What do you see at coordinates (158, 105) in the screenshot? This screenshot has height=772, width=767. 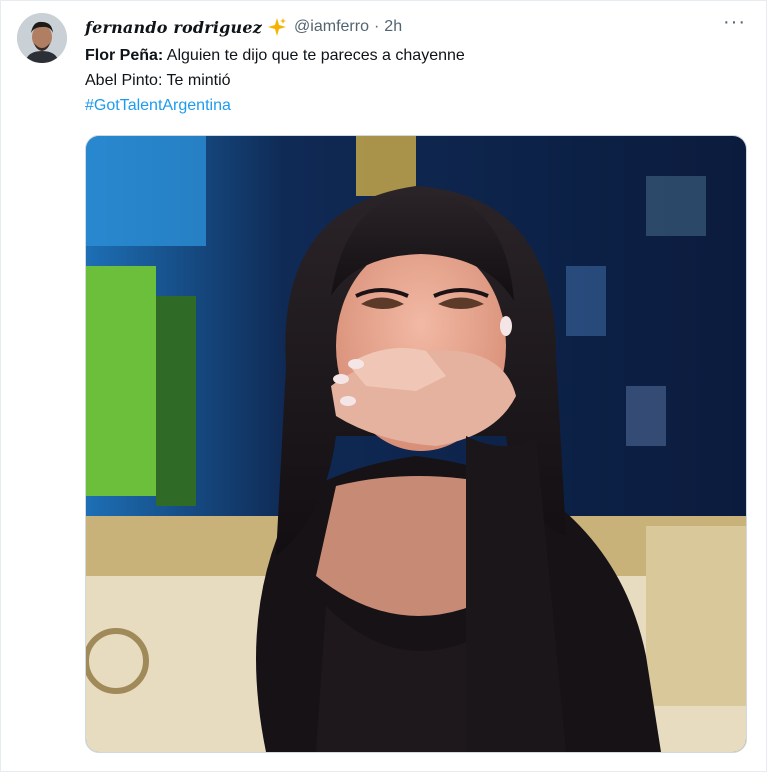 I see `hashtag-link: #GotTalentArgentina` at bounding box center [158, 105].